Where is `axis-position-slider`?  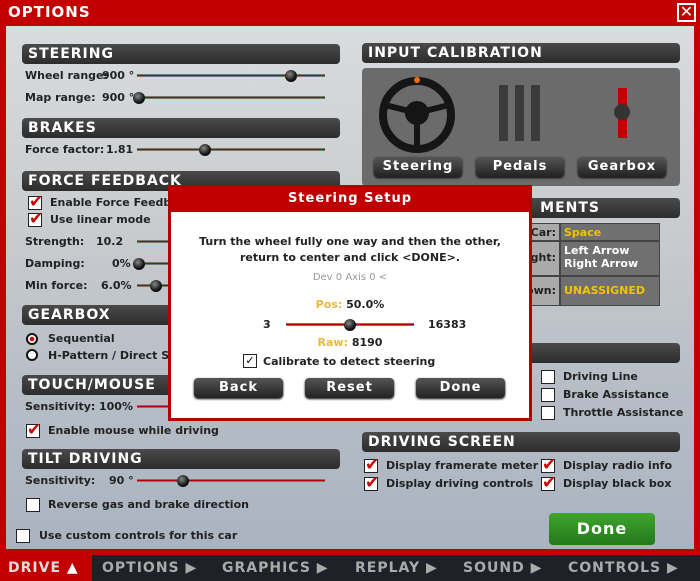
axis-position-slider is located at coordinates (350, 325).